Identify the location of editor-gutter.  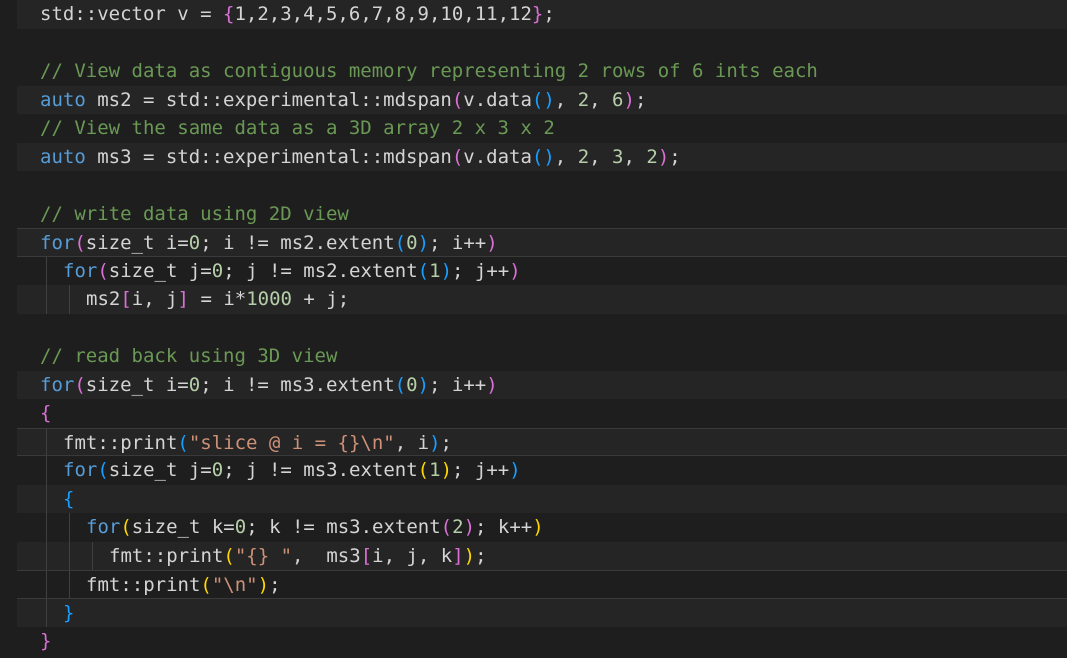
(8, 329).